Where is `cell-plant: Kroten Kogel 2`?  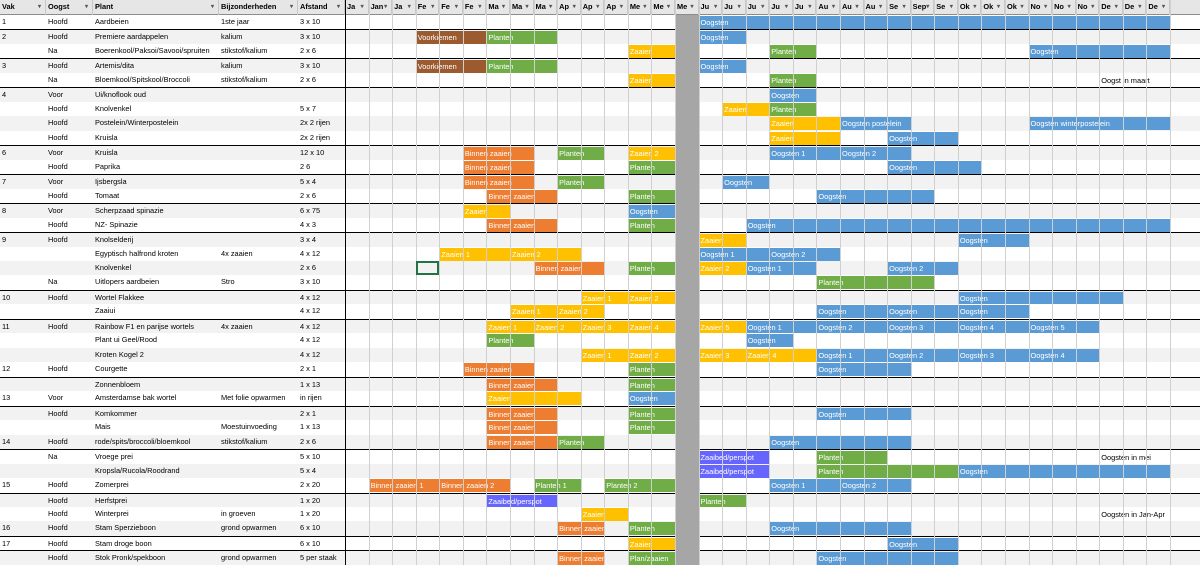 cell-plant: Kroten Kogel 2 is located at coordinates (156, 355).